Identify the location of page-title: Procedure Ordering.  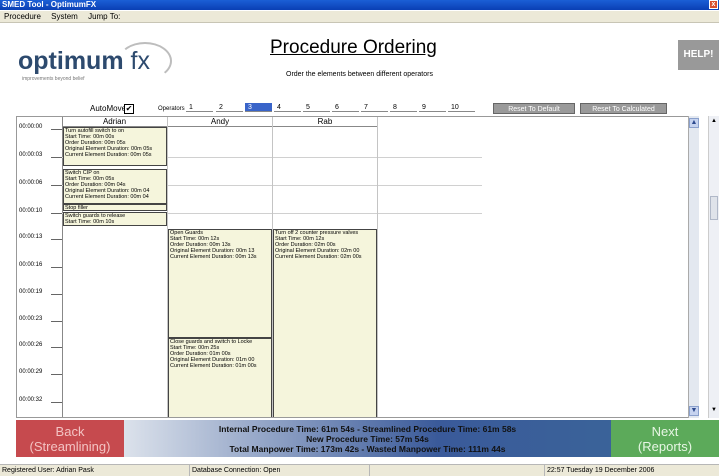
(353, 47).